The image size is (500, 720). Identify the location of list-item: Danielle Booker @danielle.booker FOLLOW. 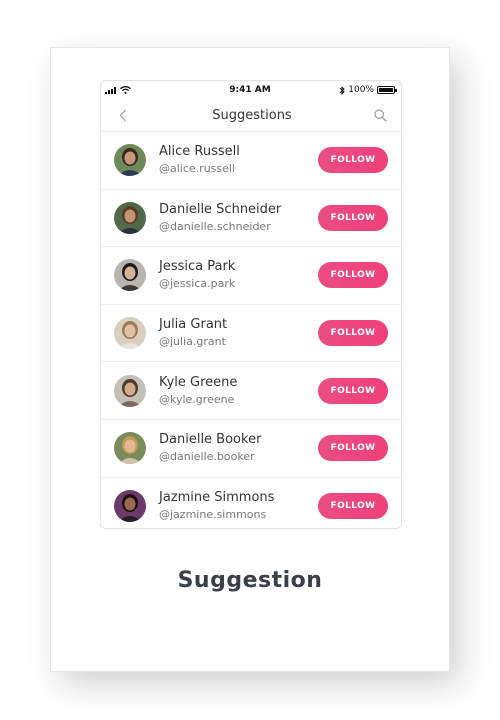
(251, 449).